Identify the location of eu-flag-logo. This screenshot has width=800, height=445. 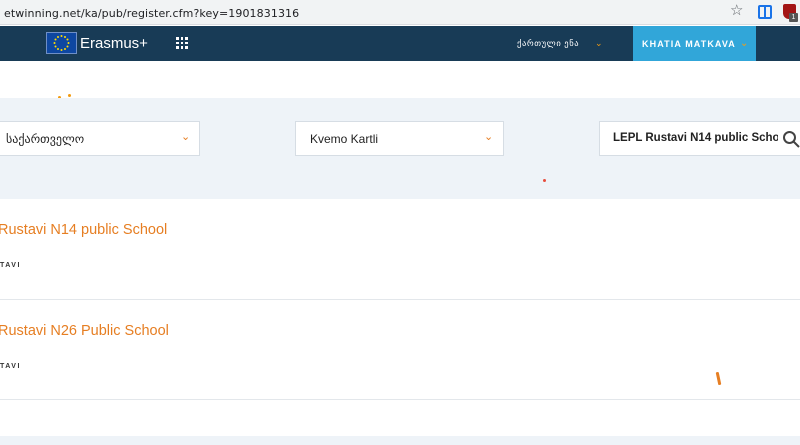
(61, 43).